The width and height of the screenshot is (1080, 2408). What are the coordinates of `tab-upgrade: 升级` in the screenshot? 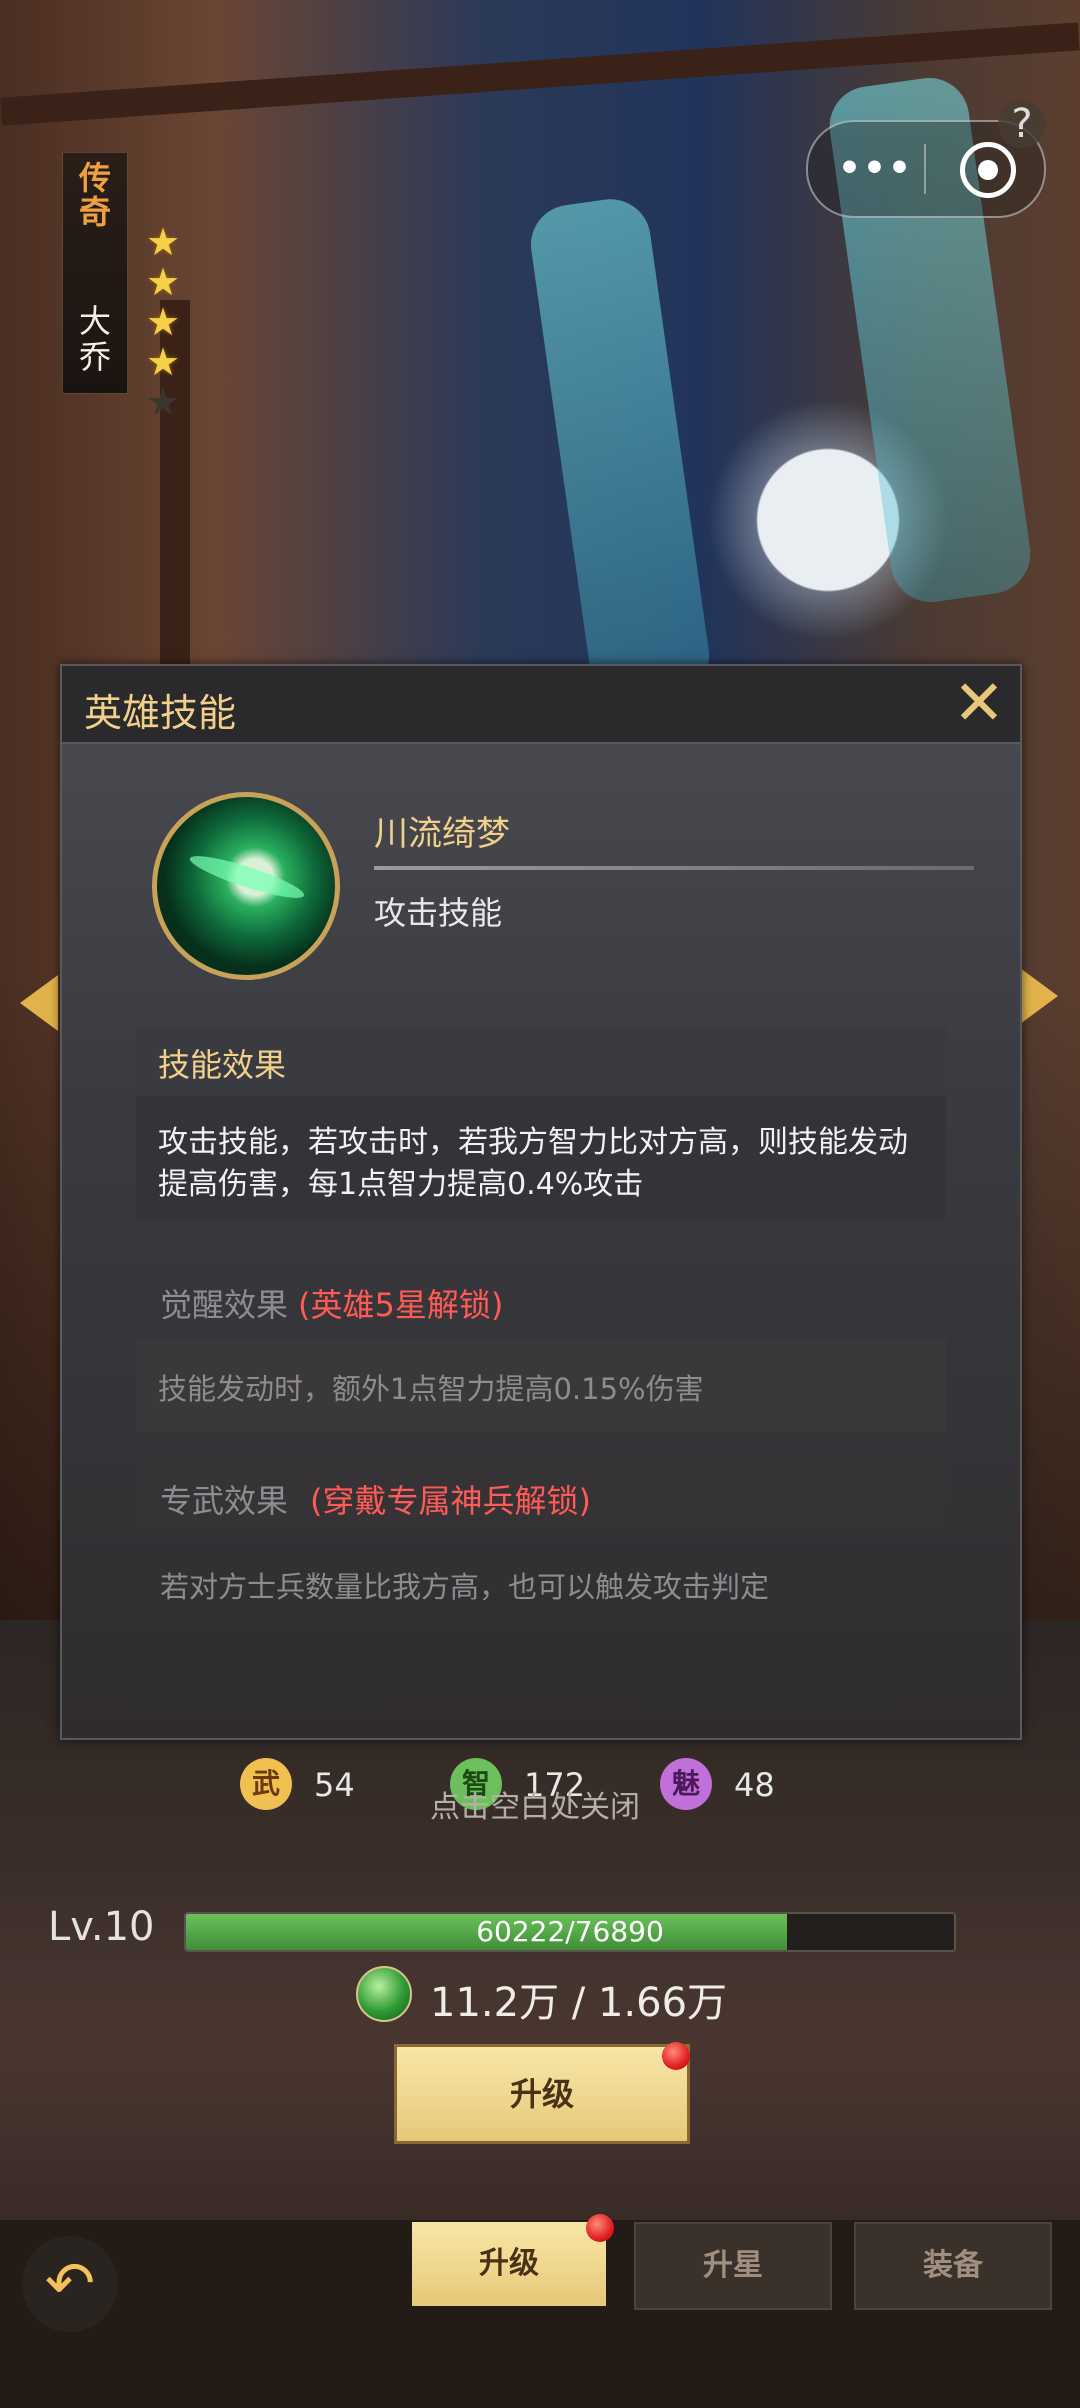 It's located at (509, 2264).